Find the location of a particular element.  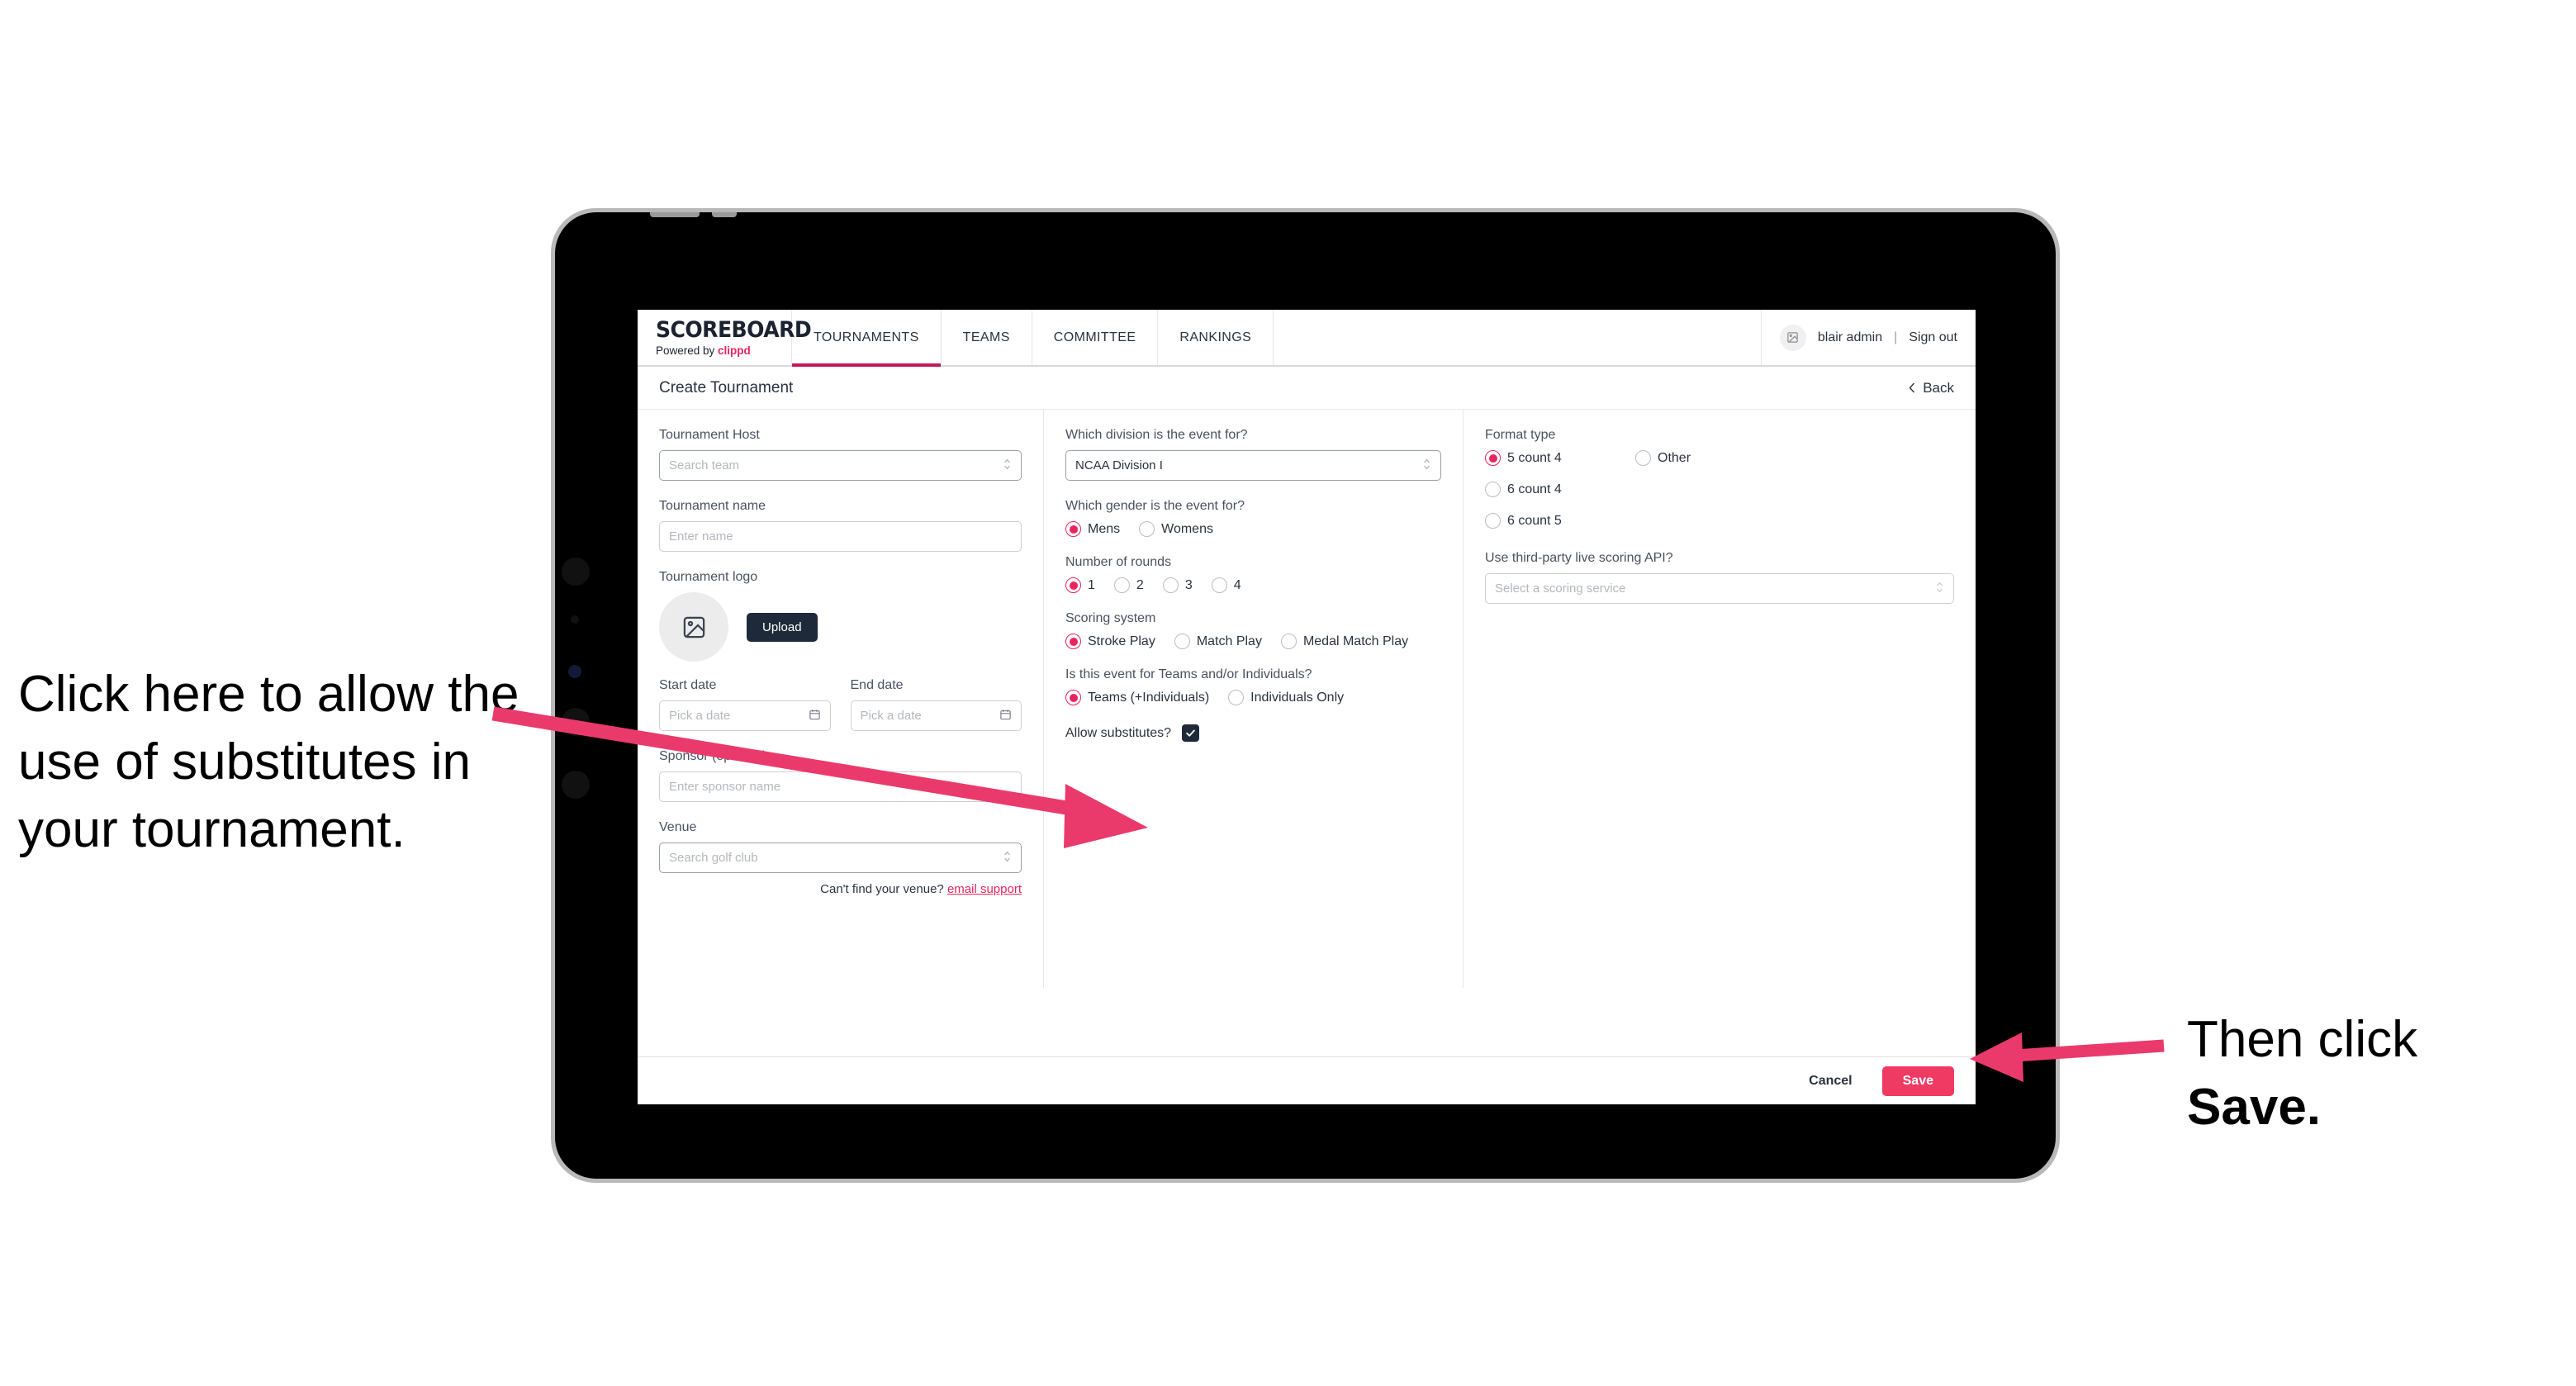

rounds-option-1-label: 1 is located at coordinates (1091, 584).